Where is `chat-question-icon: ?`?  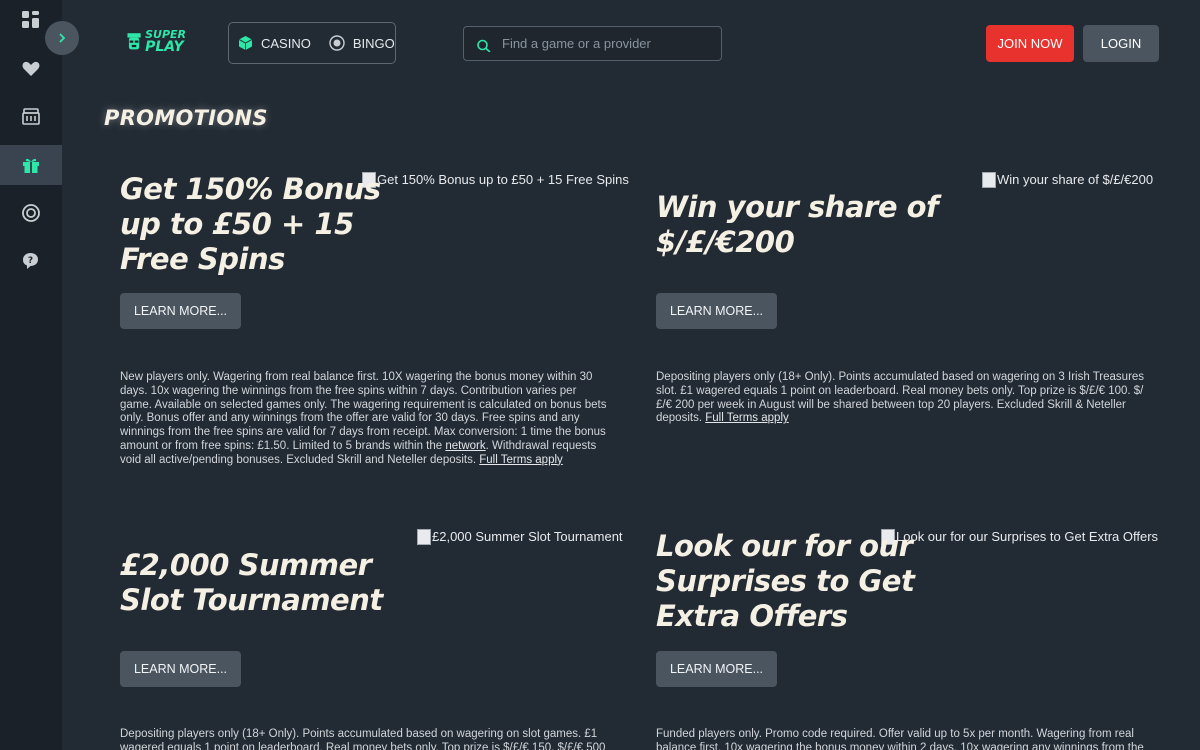
chat-question-icon: ? is located at coordinates (30, 261).